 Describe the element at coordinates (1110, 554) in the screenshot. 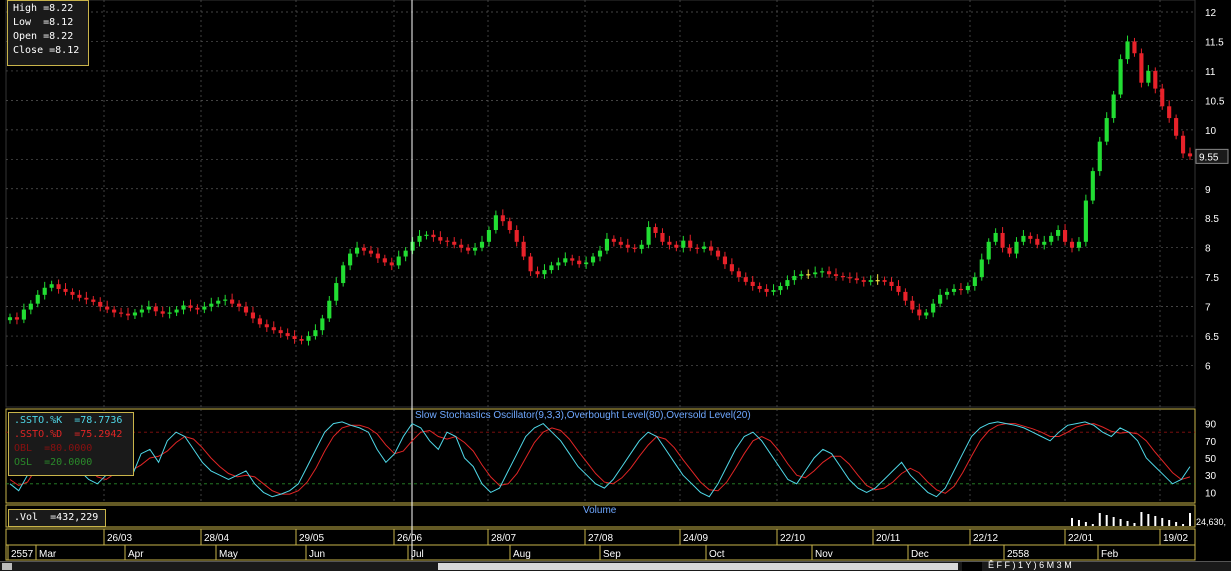

I see `month-label: Feb` at that location.